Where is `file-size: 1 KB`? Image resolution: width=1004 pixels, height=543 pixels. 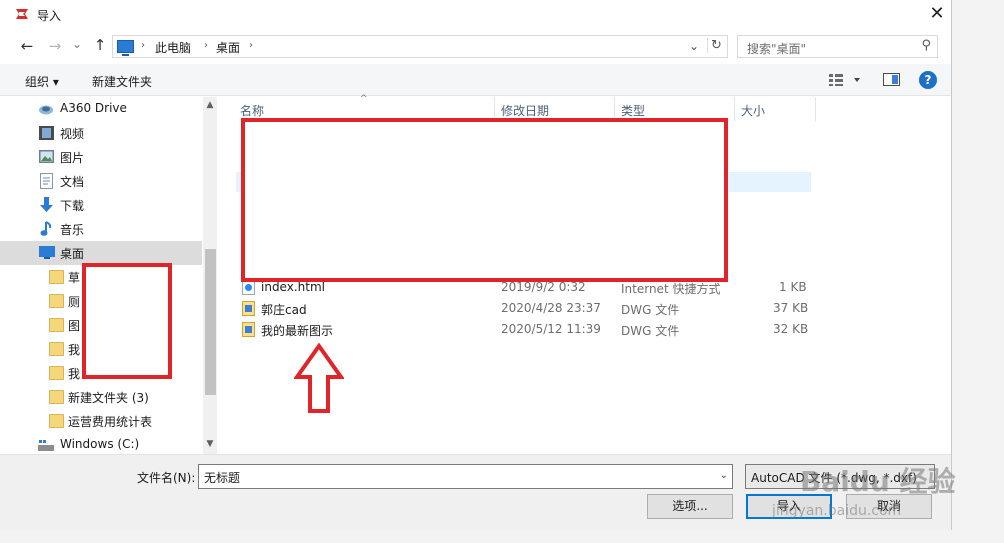 file-size: 1 KB is located at coordinates (793, 287).